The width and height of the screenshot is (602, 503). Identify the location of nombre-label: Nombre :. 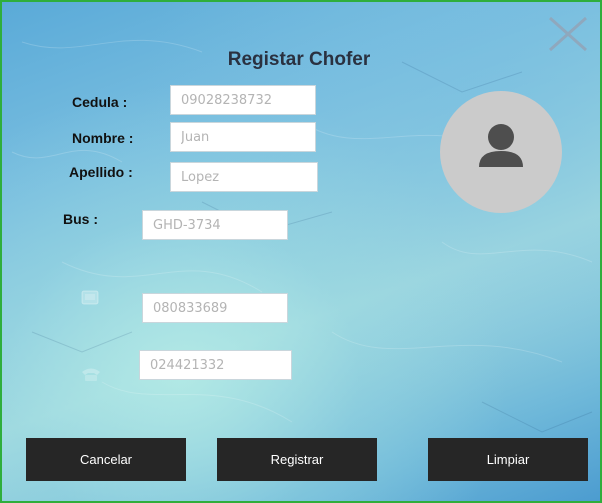
(103, 138).